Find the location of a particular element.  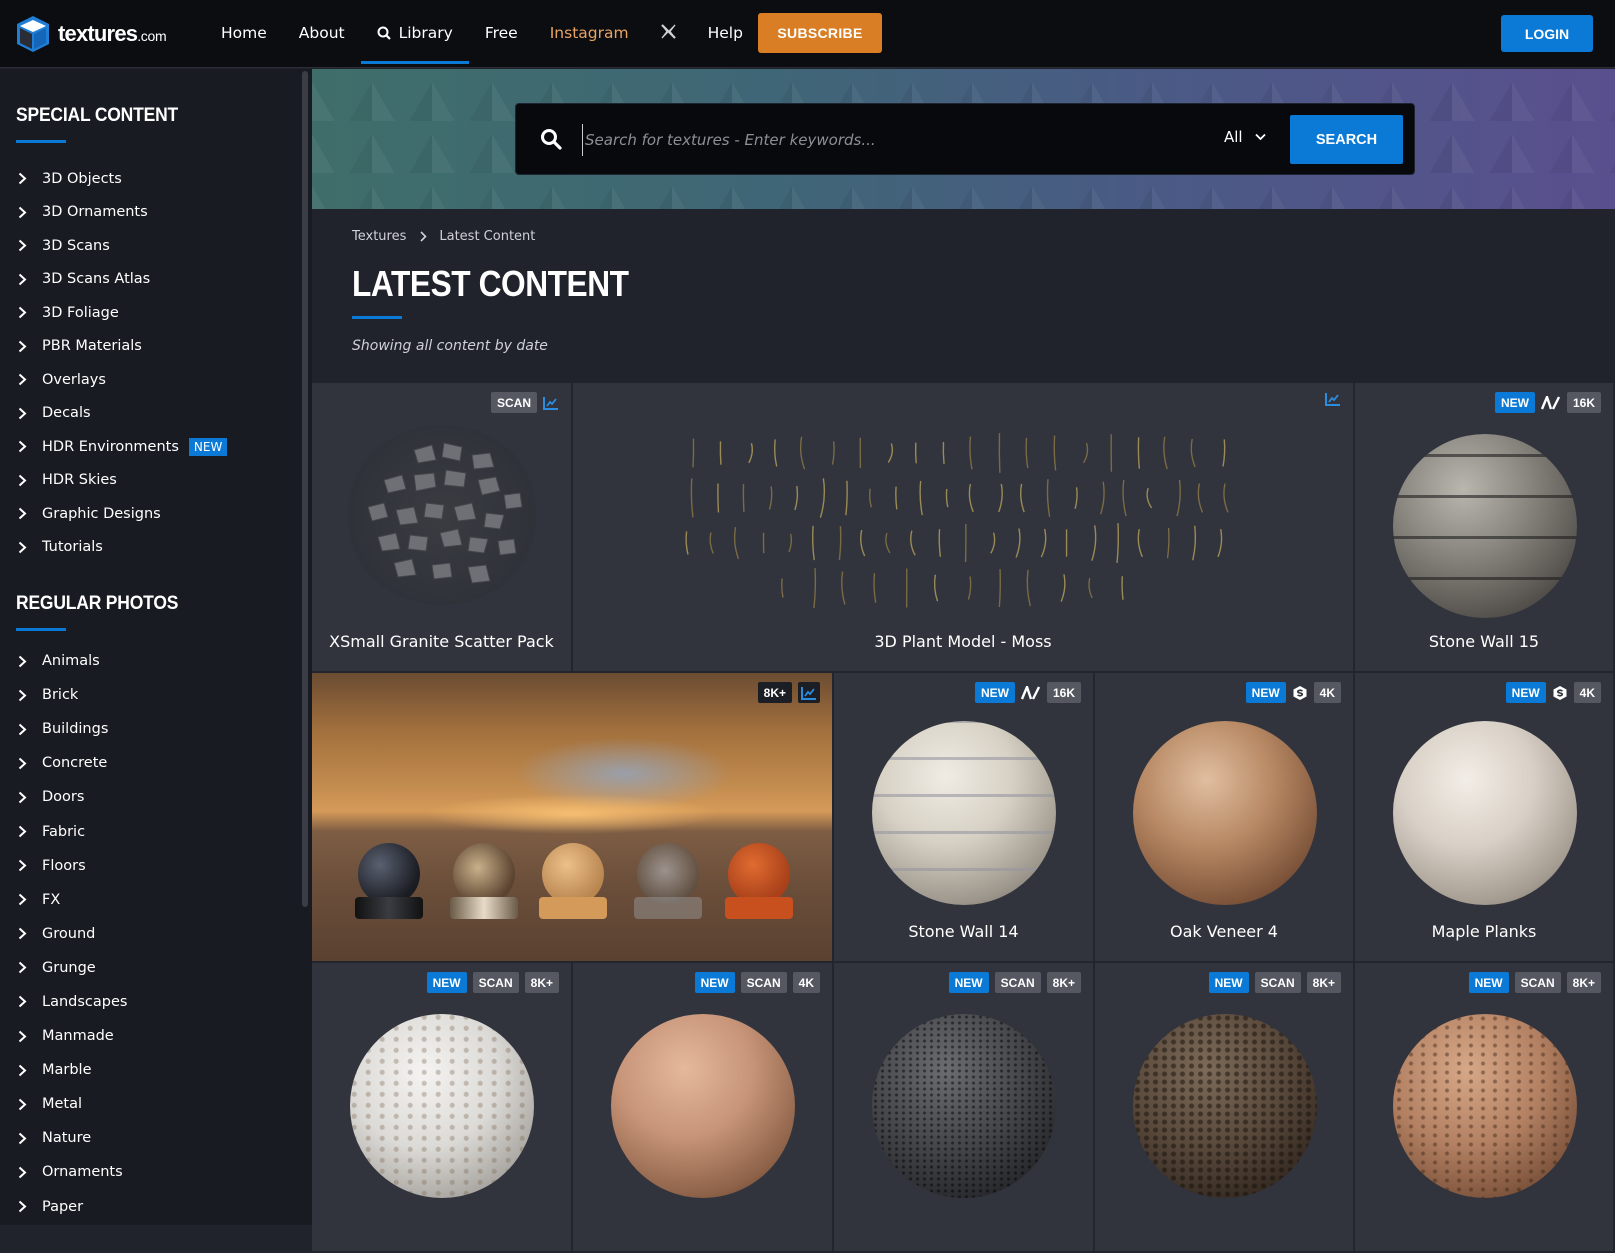

sidebar-scrollbar is located at coordinates (305, 489).